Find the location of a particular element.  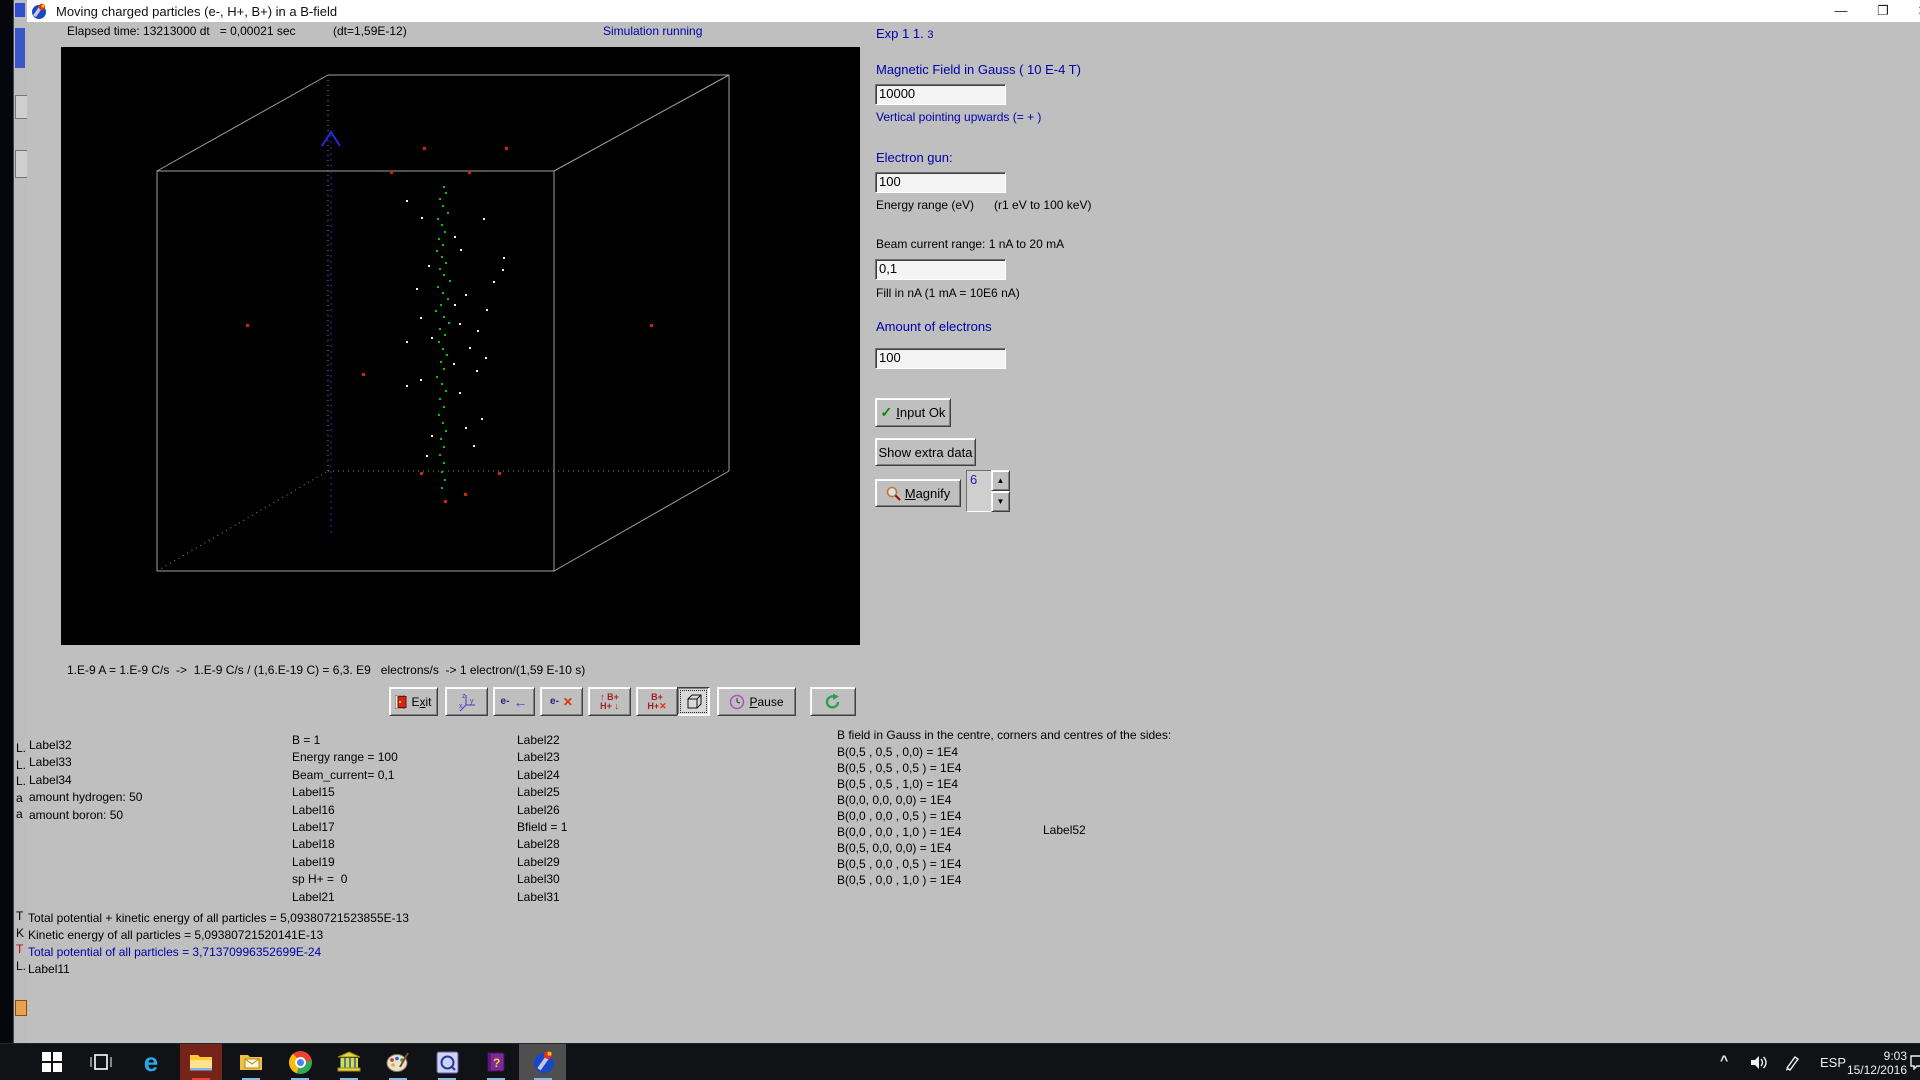

notification-center-icon is located at coordinates (1915, 1067).